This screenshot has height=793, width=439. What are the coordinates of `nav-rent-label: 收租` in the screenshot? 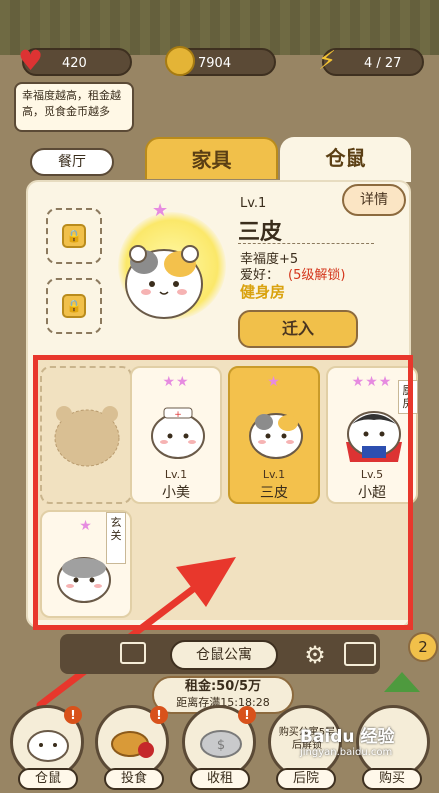 It's located at (220, 779).